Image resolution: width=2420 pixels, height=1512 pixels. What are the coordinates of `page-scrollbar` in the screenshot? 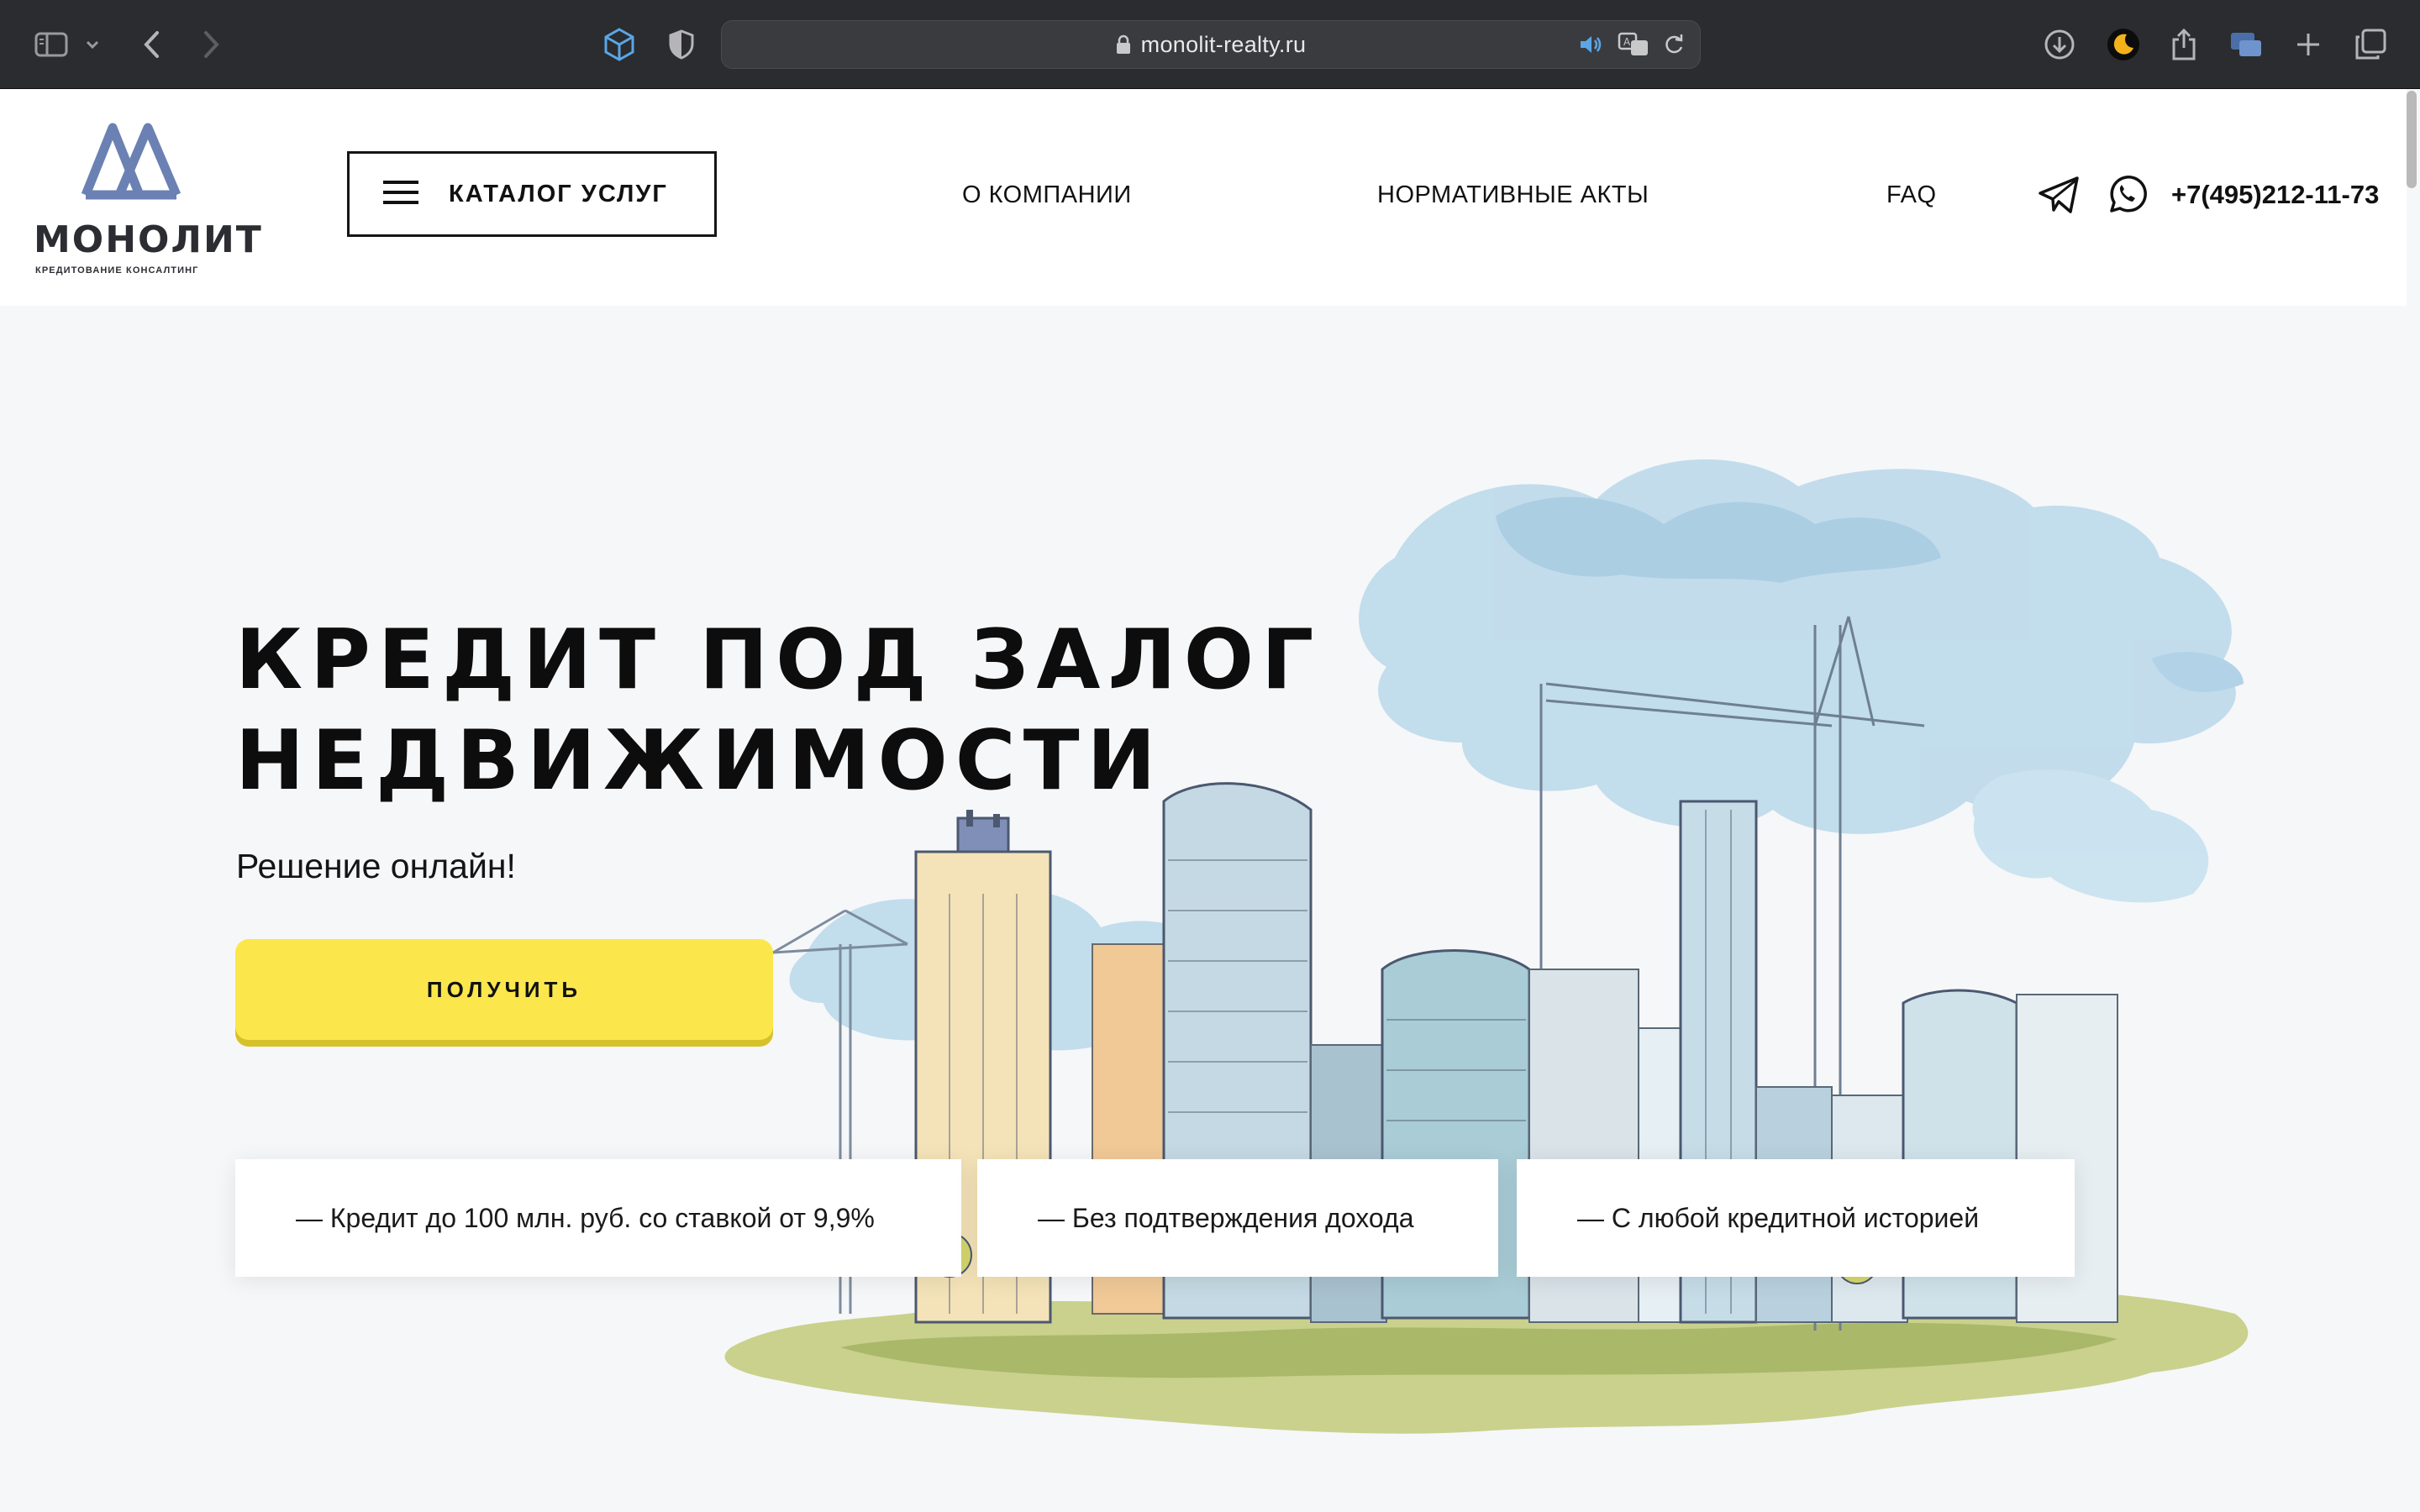 It's located at (2412, 139).